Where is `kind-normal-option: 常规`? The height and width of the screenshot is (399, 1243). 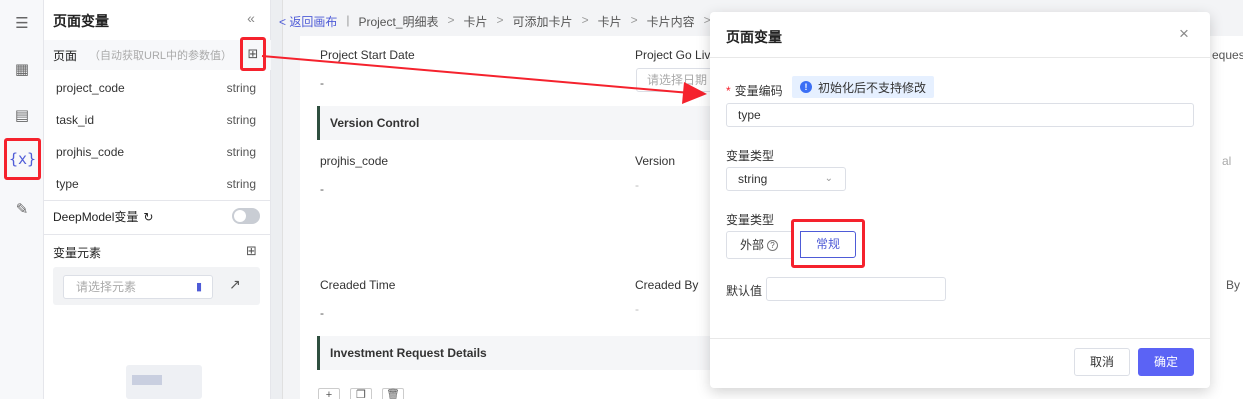
kind-normal-option: 常规 is located at coordinates (828, 244).